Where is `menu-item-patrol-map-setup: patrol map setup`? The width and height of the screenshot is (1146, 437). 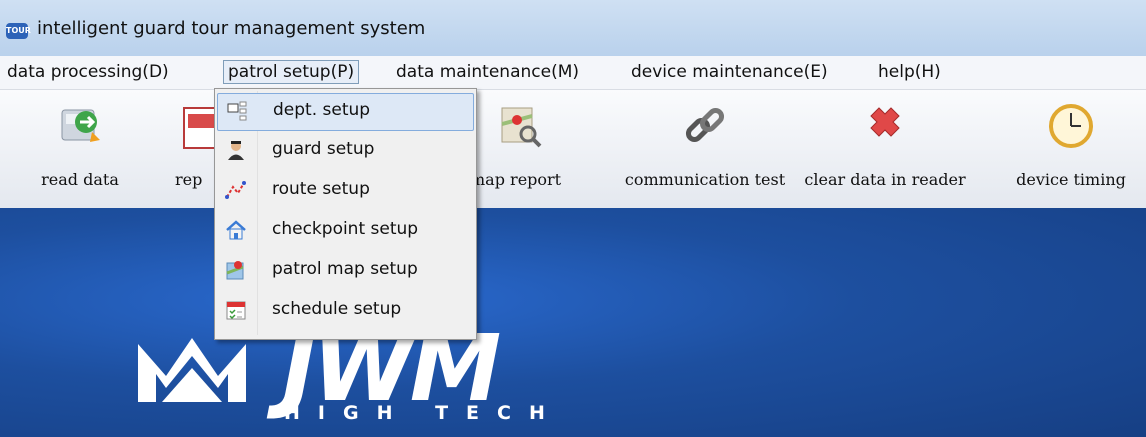 menu-item-patrol-map-setup: patrol map setup is located at coordinates (344, 271).